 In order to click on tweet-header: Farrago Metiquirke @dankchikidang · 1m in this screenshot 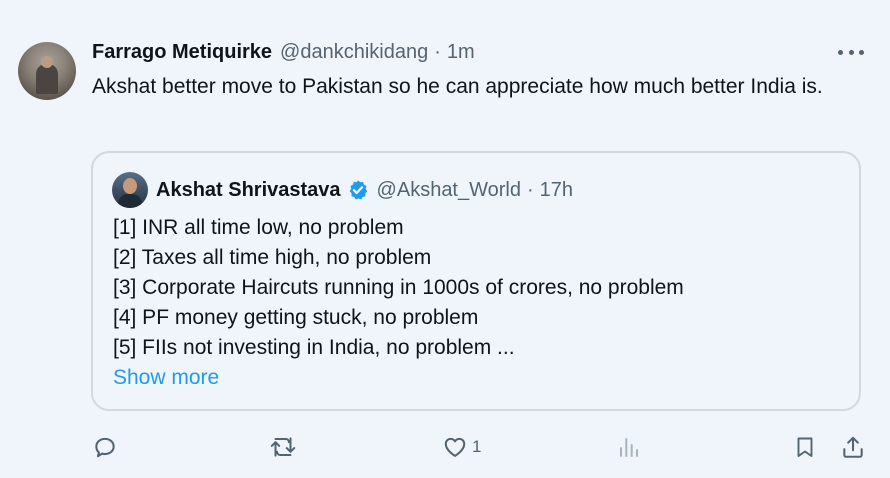, I will do `click(283, 52)`.